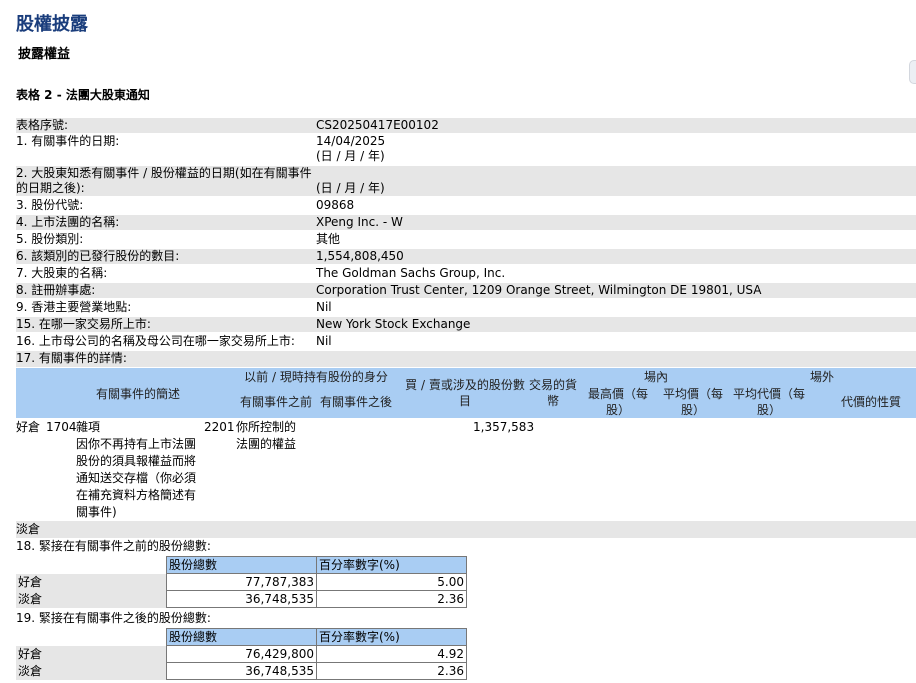 The image size is (916, 683). Describe the element at coordinates (136, 444) in the screenshot. I see `event-desc-line: 因你不再持有上市法團` at that location.